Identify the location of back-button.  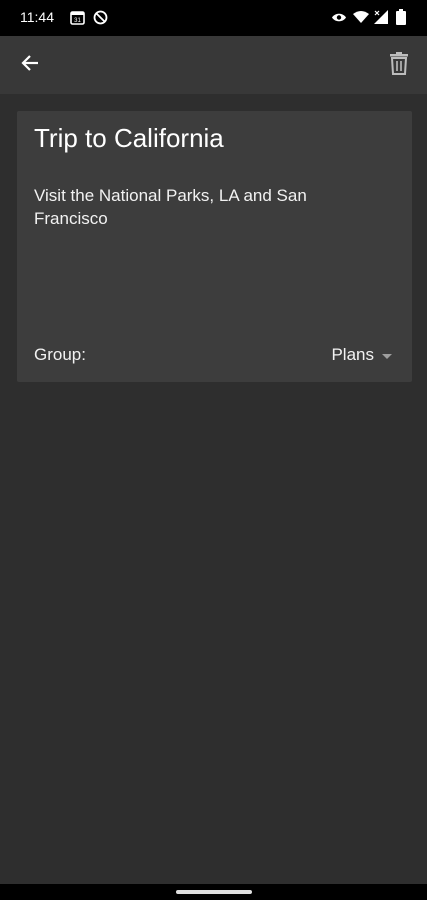
(30, 65).